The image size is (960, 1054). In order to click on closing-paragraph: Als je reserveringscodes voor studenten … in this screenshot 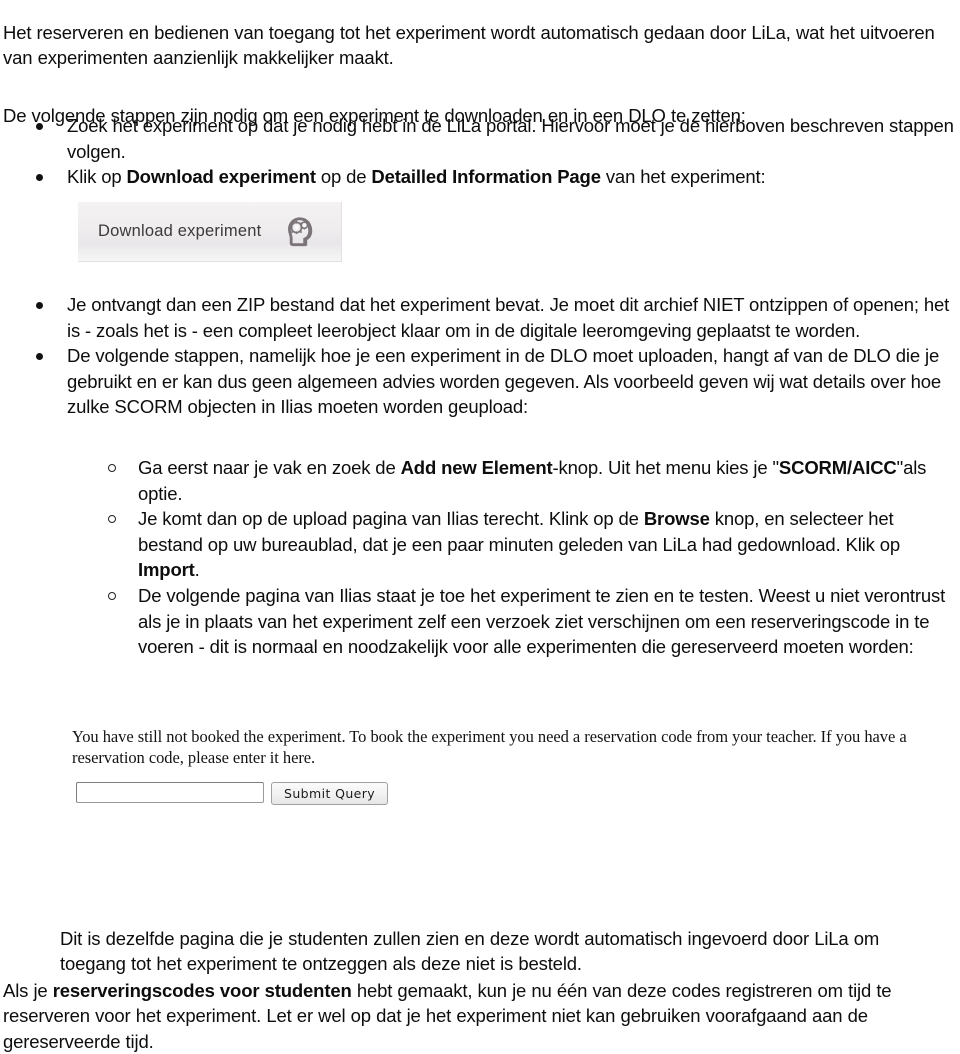, I will do `click(473, 1016)`.